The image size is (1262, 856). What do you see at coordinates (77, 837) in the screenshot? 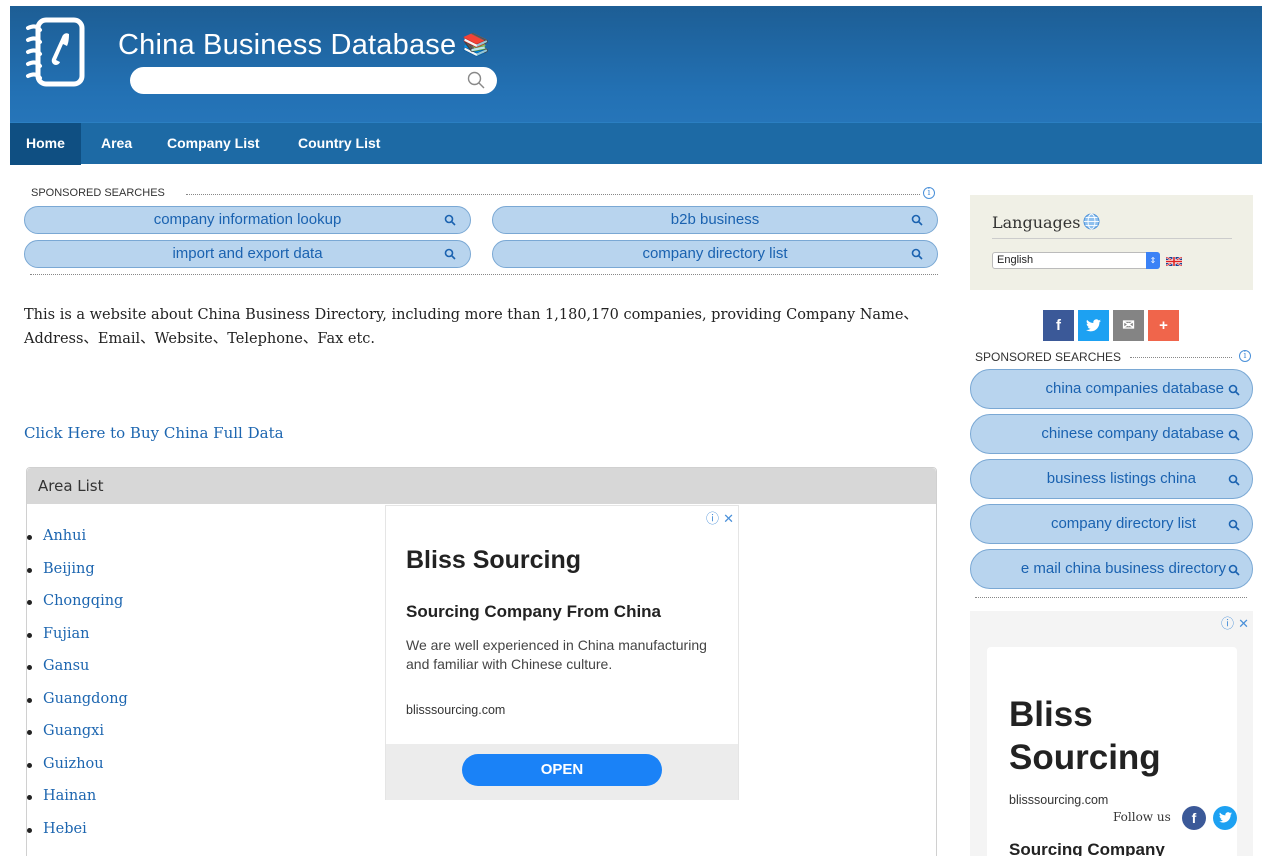
I see `list-item: Hebei` at bounding box center [77, 837].